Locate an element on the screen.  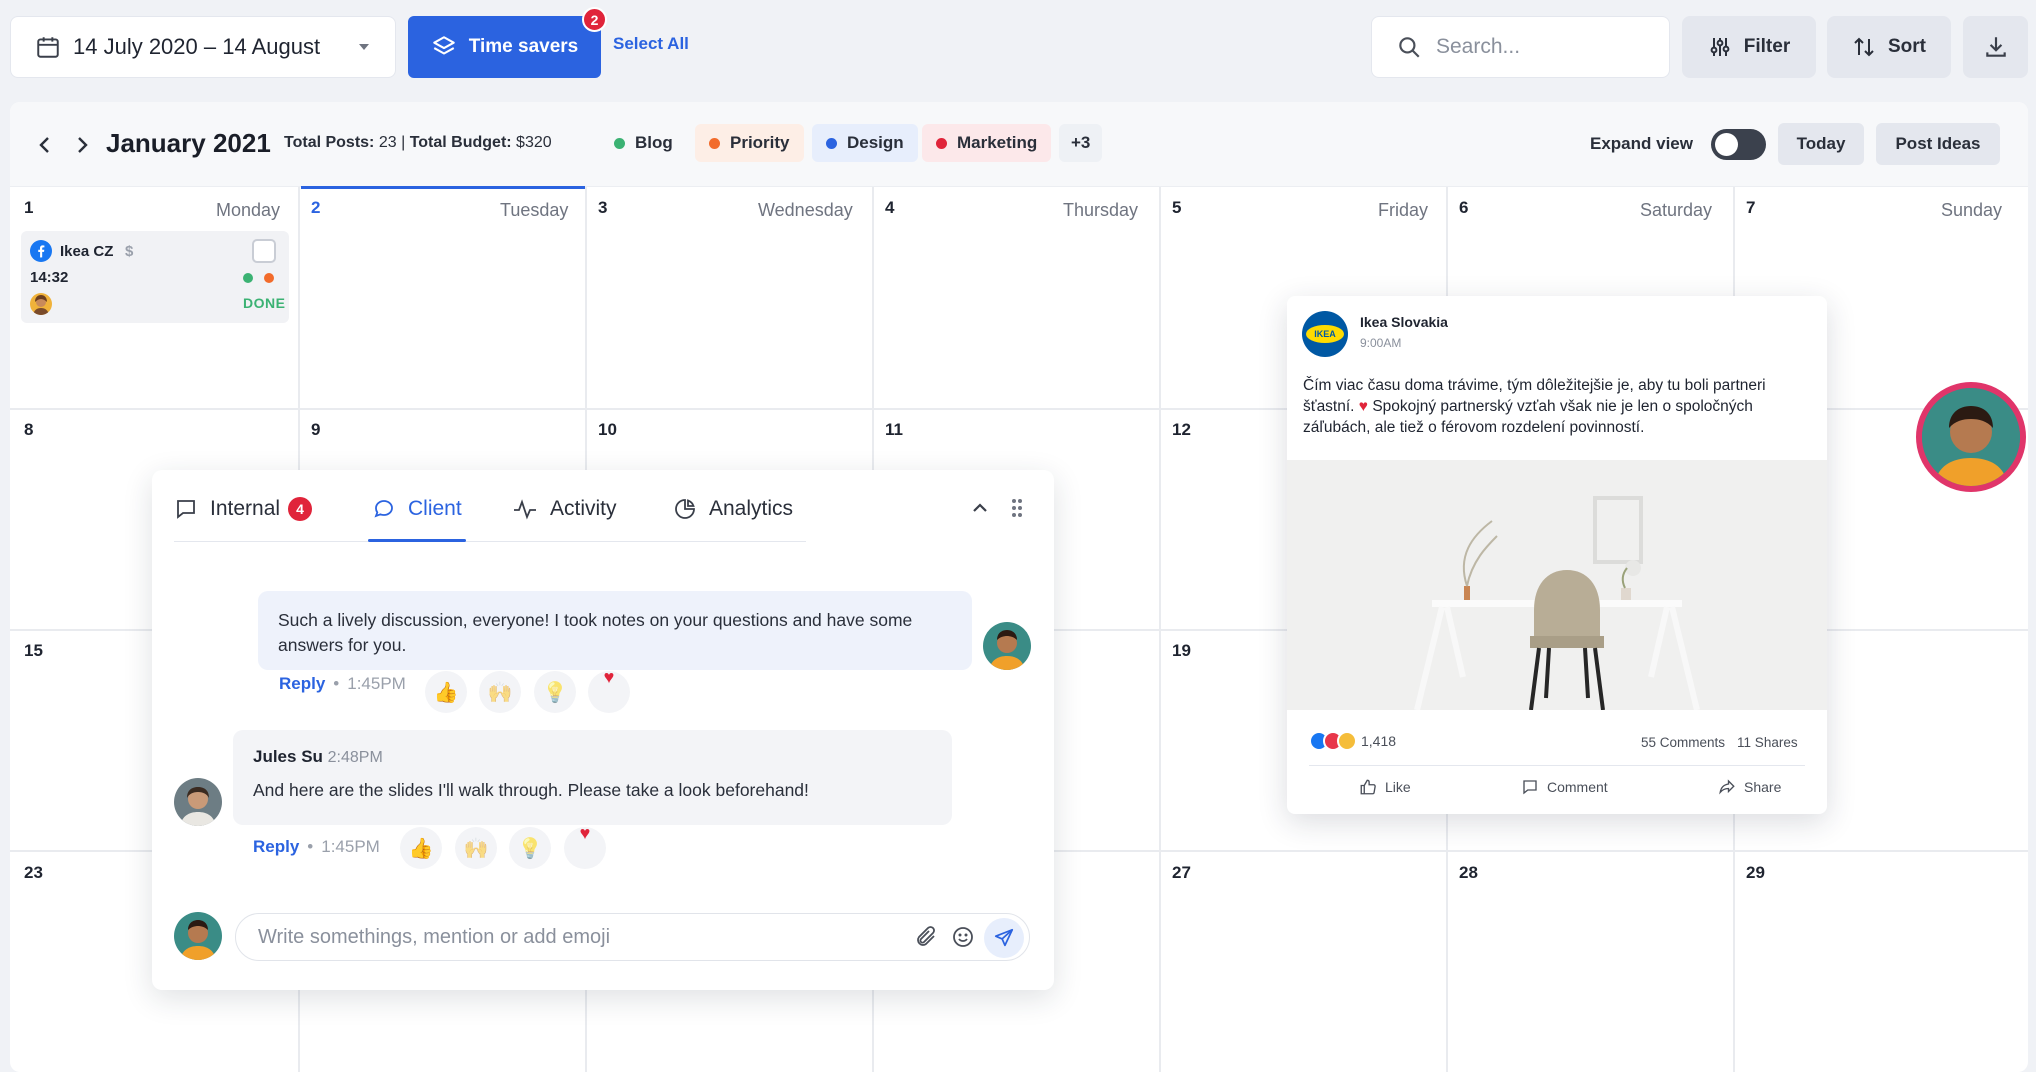
message-square-icon is located at coordinates (186, 509).